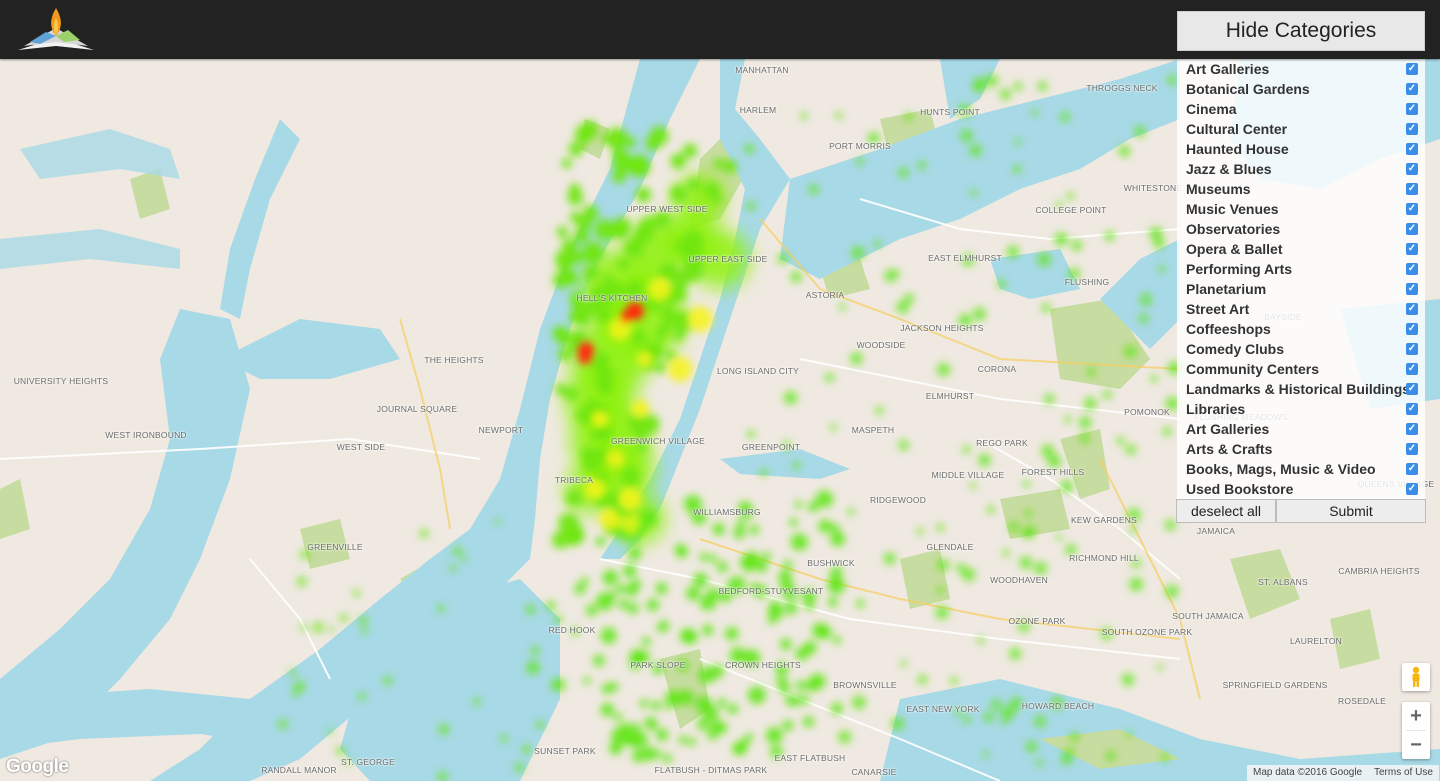 Image resolution: width=1440 pixels, height=781 pixels. Describe the element at coordinates (1362, 701) in the screenshot. I see `map-place-label: ROSEDALE` at that location.